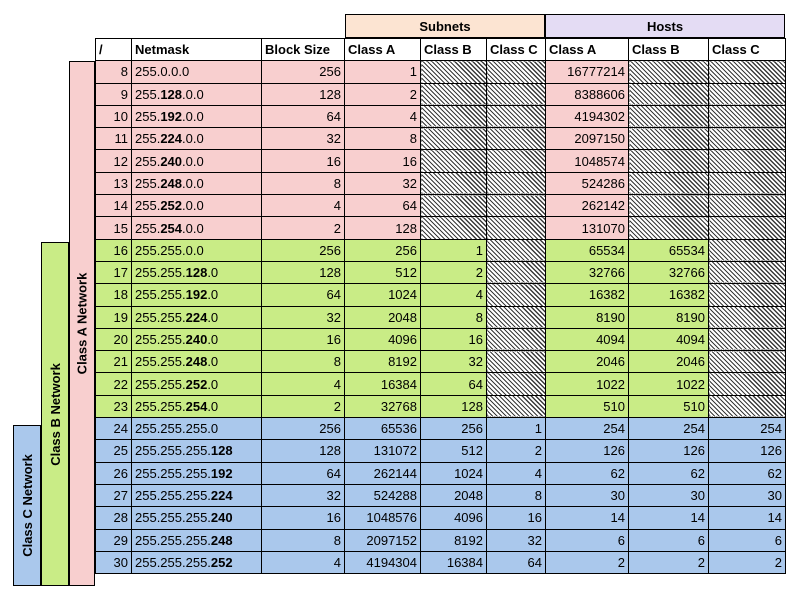  I want to click on prefix-cell: 22, so click(113, 384).